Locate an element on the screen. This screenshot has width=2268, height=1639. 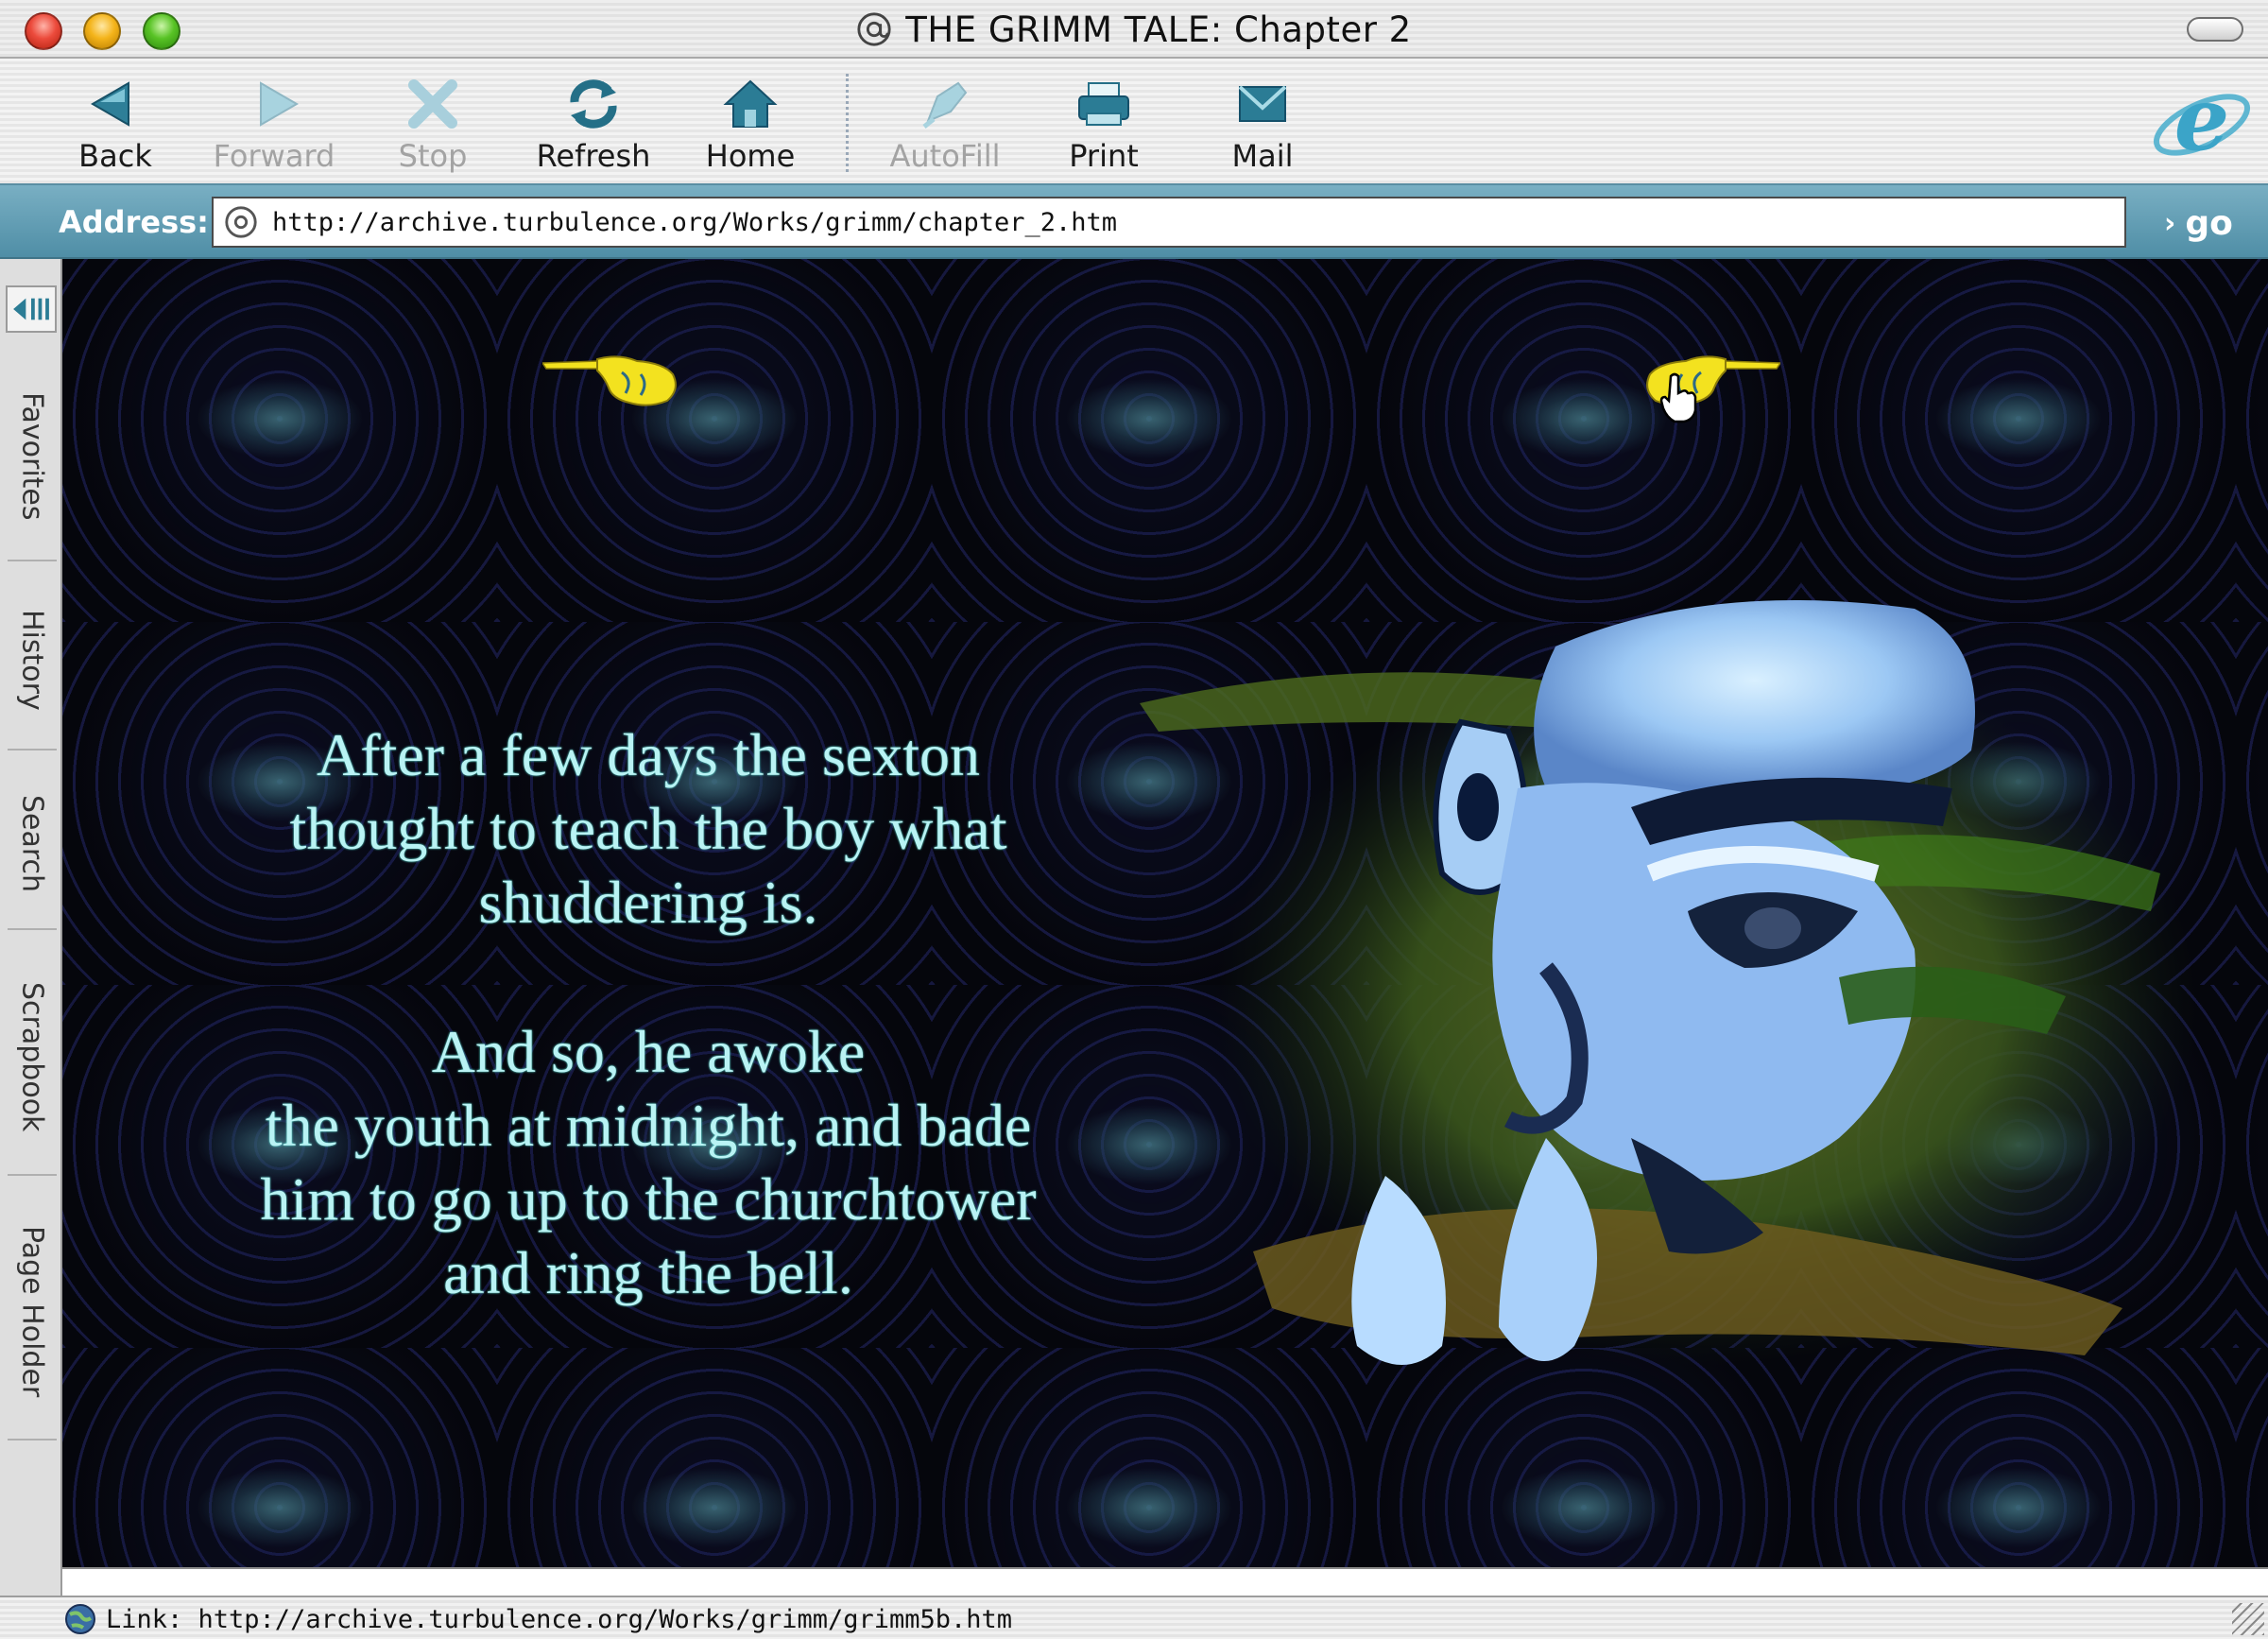
story-line: the youth at midnight, and bade is located at coordinates (648, 1125).